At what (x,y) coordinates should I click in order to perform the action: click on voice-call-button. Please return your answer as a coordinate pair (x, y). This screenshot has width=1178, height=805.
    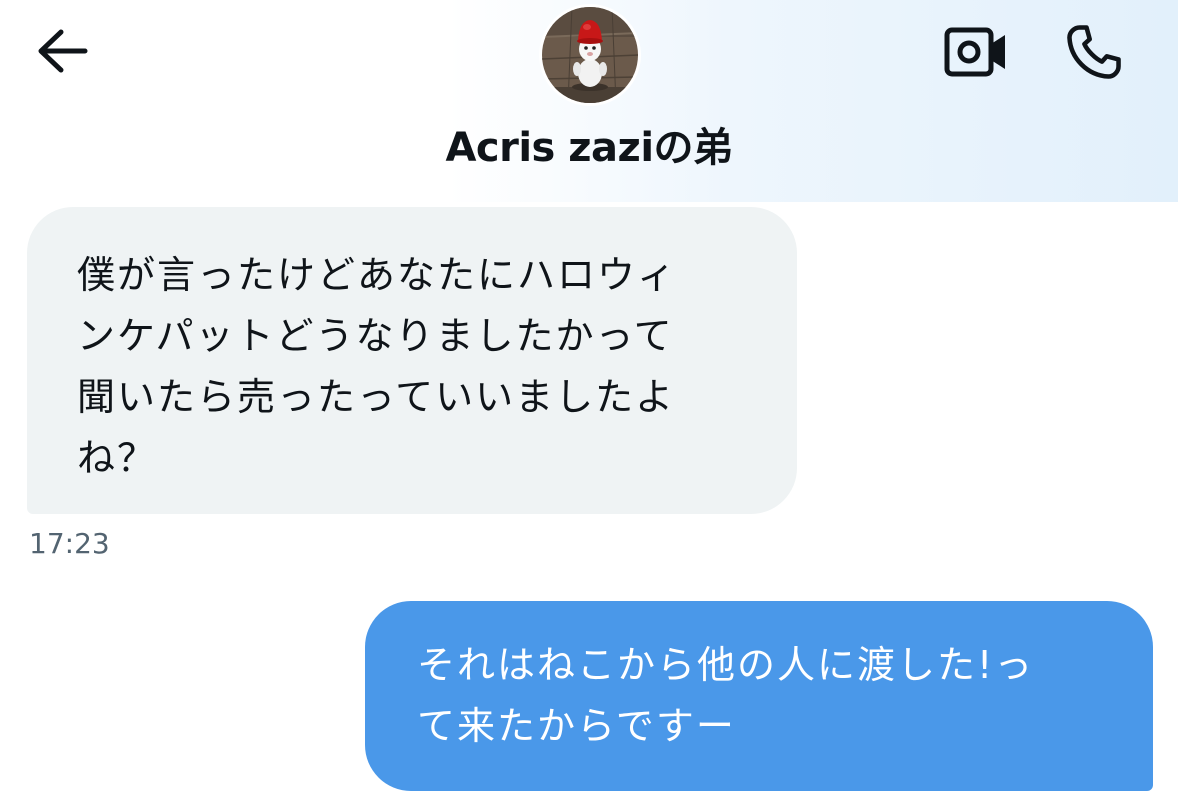
    Looking at the image, I should click on (1094, 52).